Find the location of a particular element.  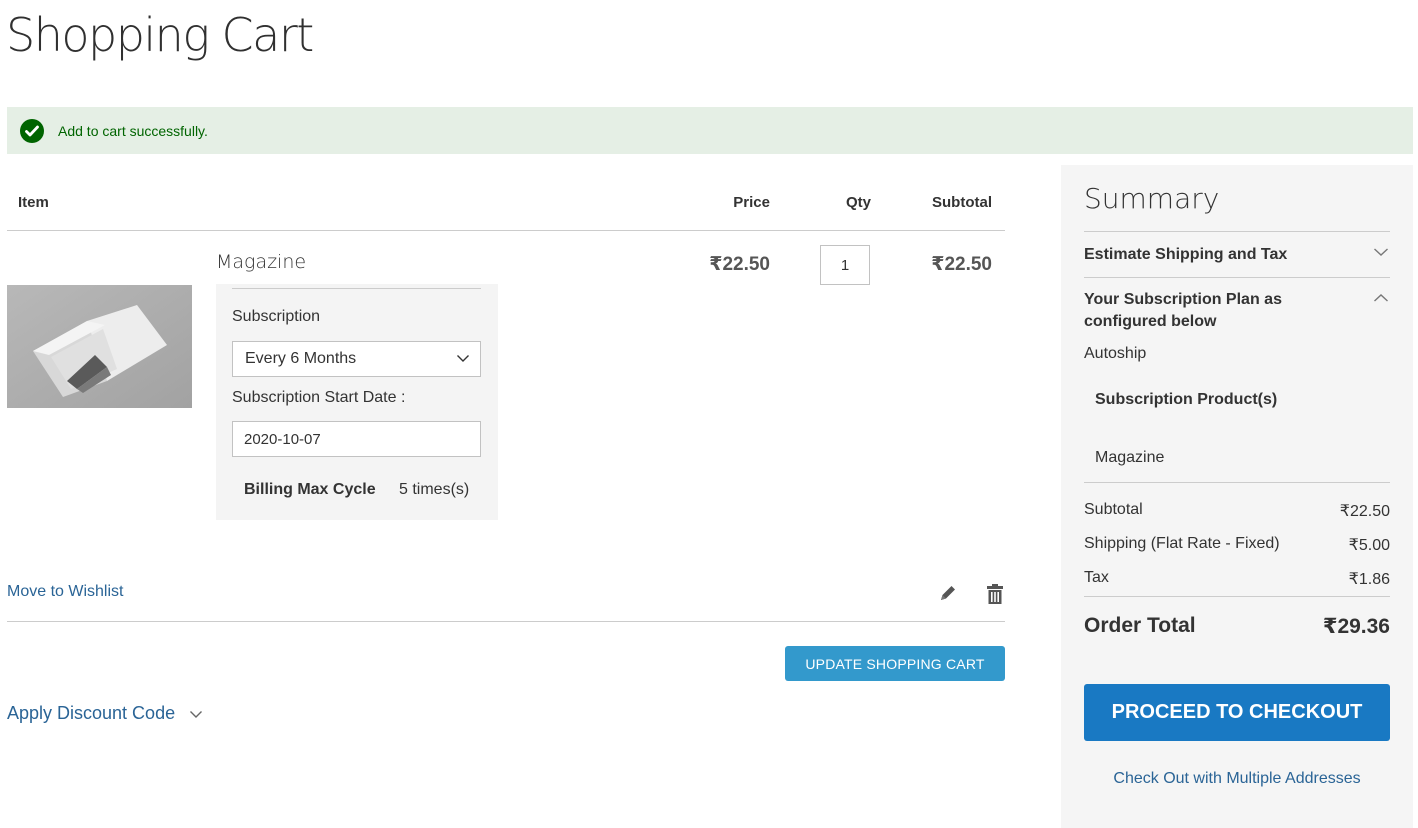

product-name-link: Magazine is located at coordinates (261, 262).